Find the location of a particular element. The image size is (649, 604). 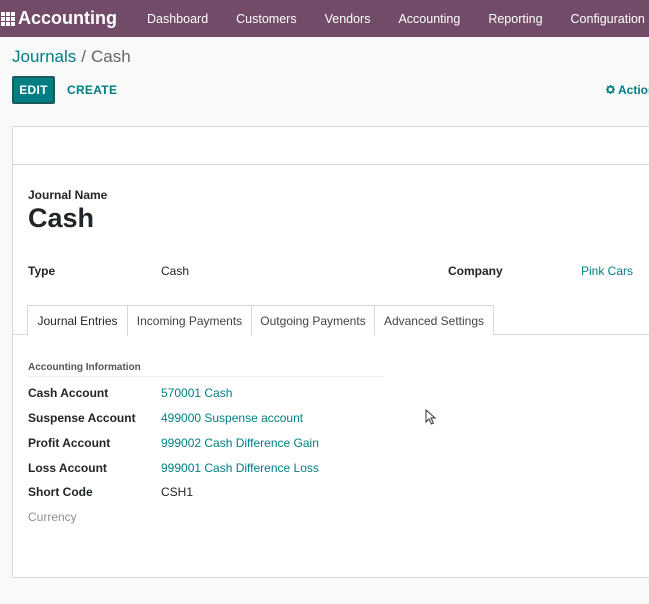

nav-item-customers: Customers is located at coordinates (266, 18).